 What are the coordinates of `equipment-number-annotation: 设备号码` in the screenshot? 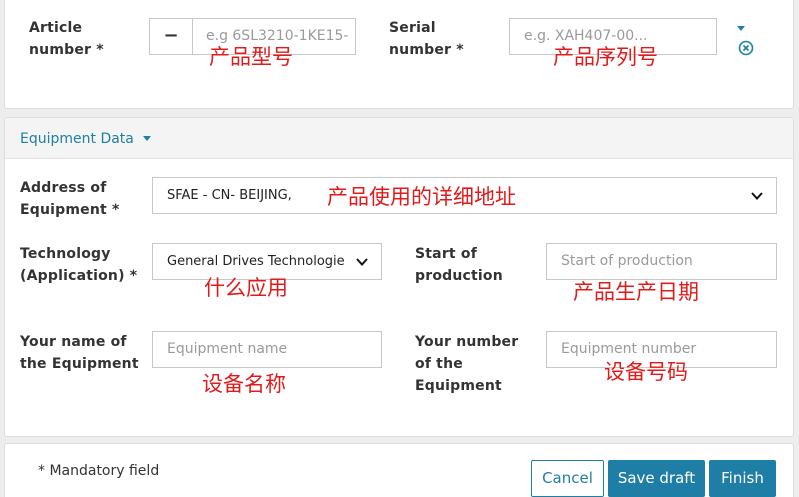 It's located at (646, 372).